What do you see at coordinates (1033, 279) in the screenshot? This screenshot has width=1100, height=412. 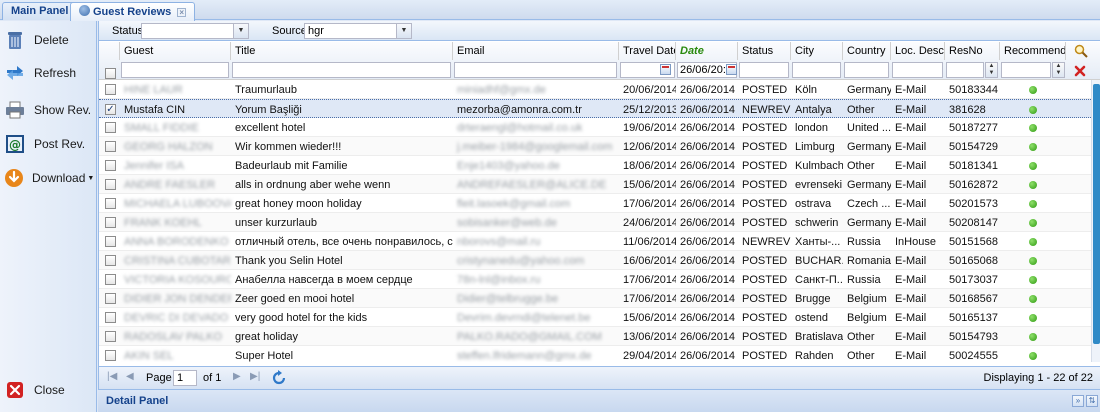 I see `cell-recommend` at bounding box center [1033, 279].